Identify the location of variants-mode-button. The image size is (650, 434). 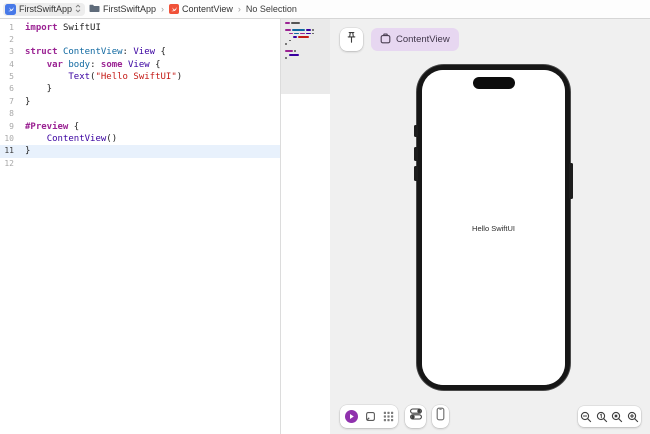
(388, 416).